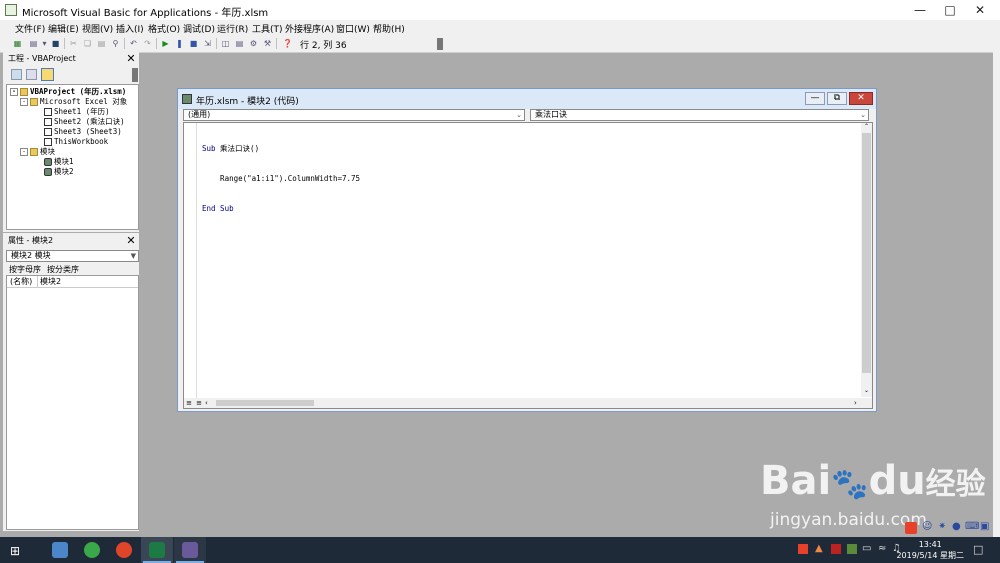  I want to click on ime-logo-icon, so click(911, 528).